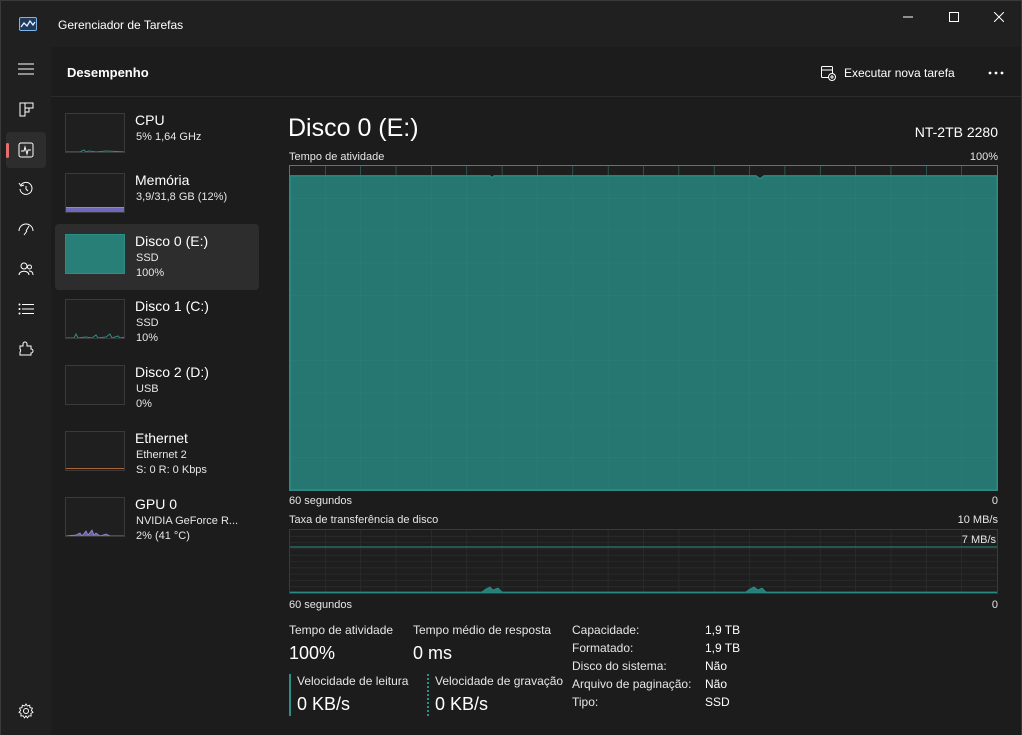 Image resolution: width=1022 pixels, height=735 pixels. I want to click on active-time-graph-x-left: 60 segundos, so click(320, 501).